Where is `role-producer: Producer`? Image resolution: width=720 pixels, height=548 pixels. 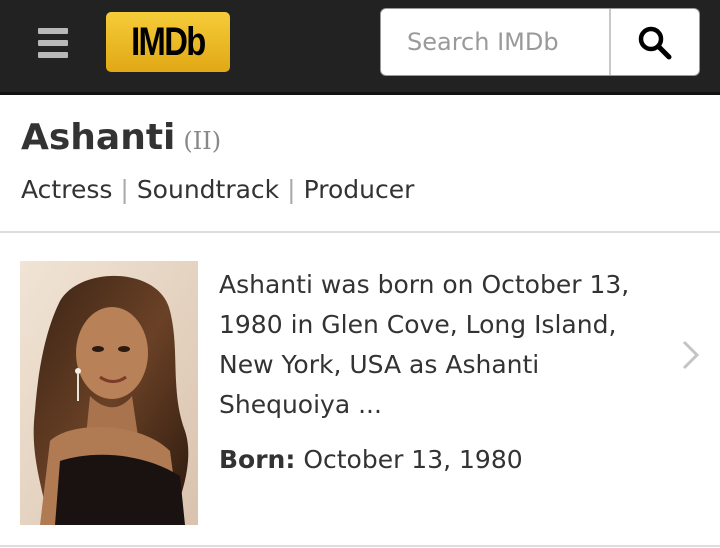 role-producer: Producer is located at coordinates (359, 189).